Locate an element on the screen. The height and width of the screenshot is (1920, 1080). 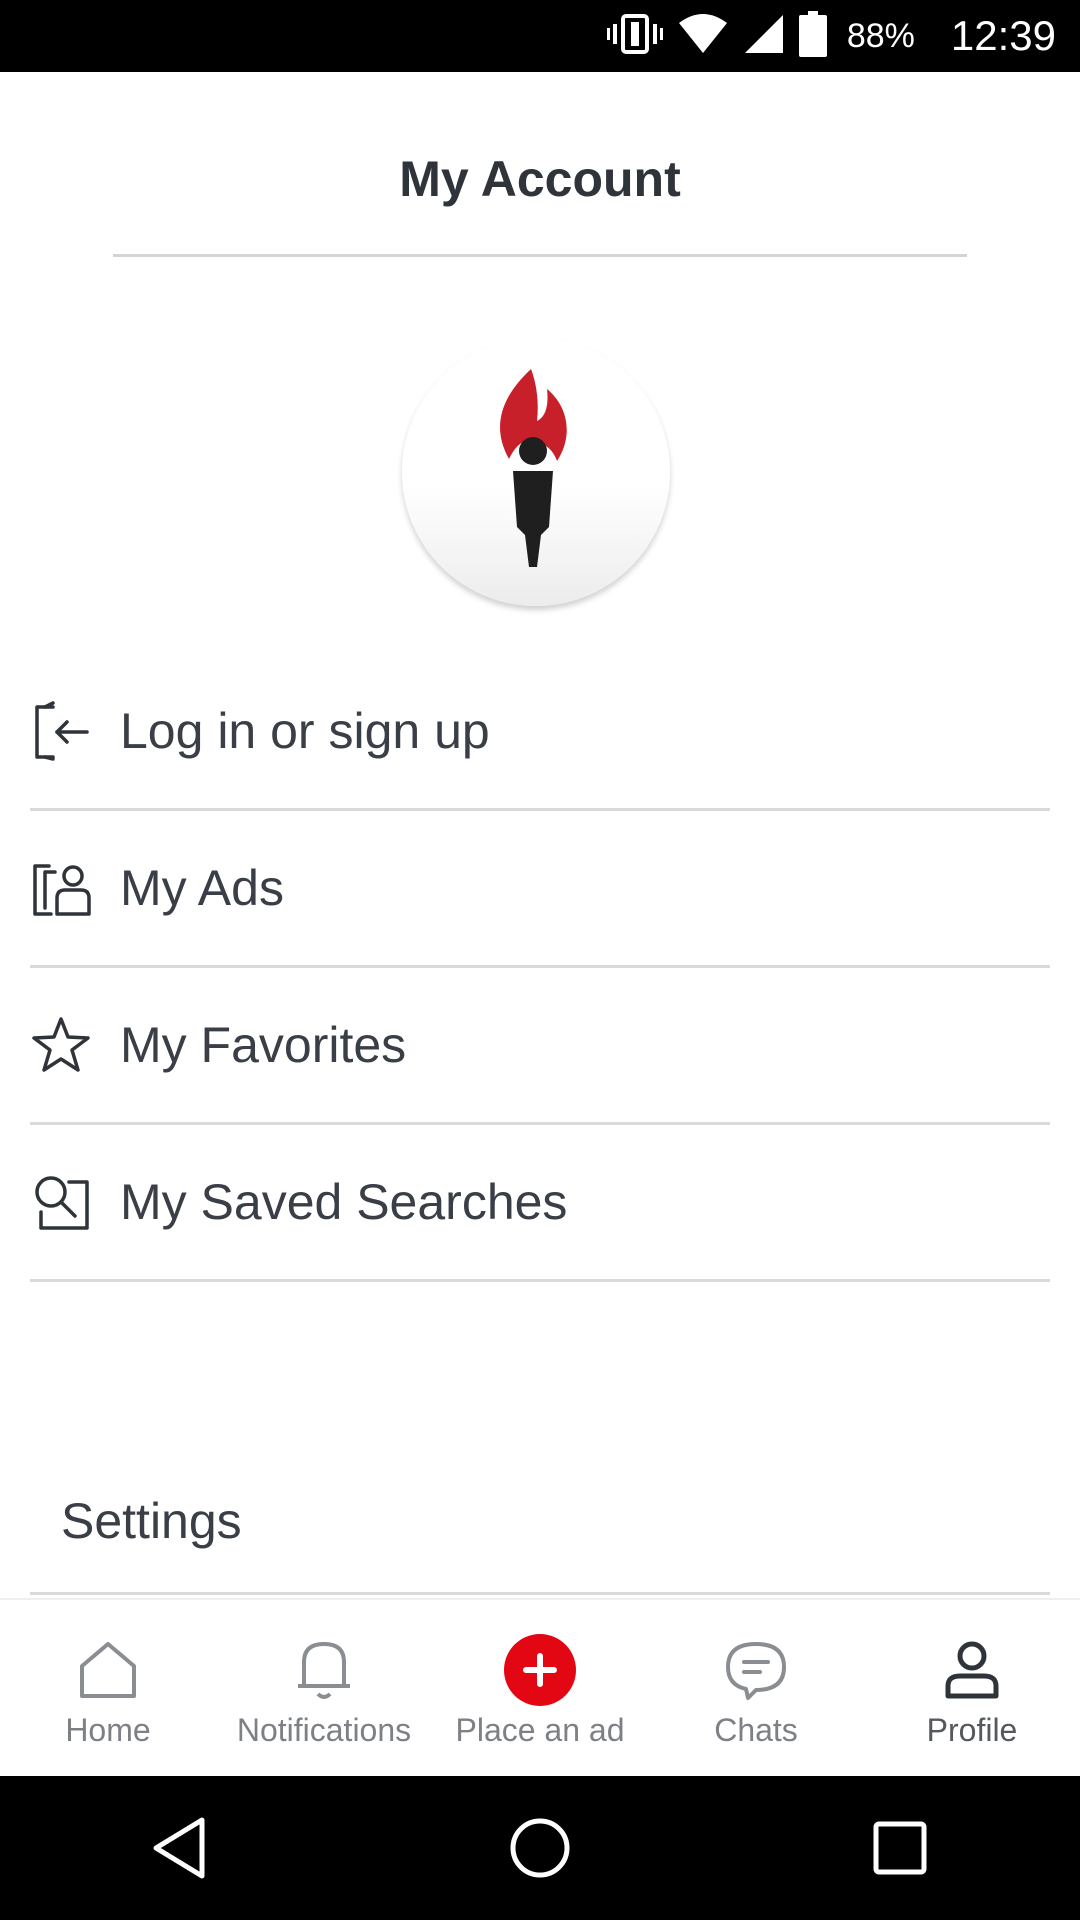
nav-home: Home is located at coordinates (108, 1689).